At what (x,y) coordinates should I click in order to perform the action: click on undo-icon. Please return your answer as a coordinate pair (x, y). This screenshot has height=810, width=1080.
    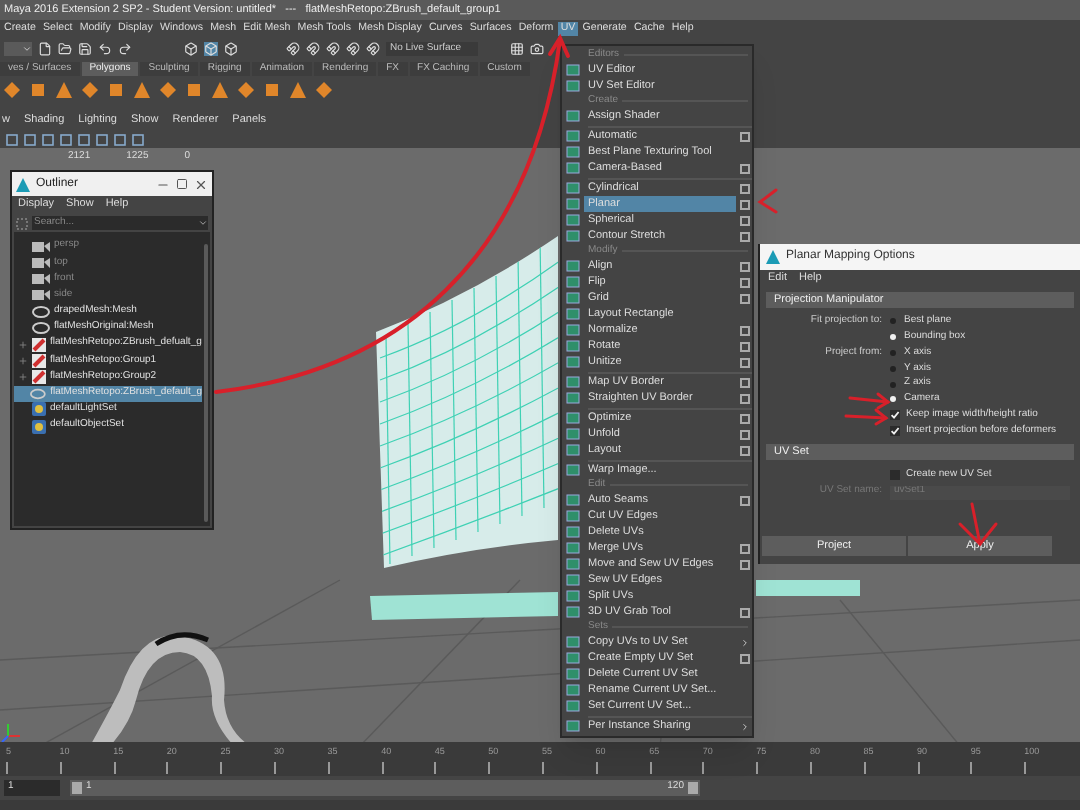
    Looking at the image, I should click on (105, 49).